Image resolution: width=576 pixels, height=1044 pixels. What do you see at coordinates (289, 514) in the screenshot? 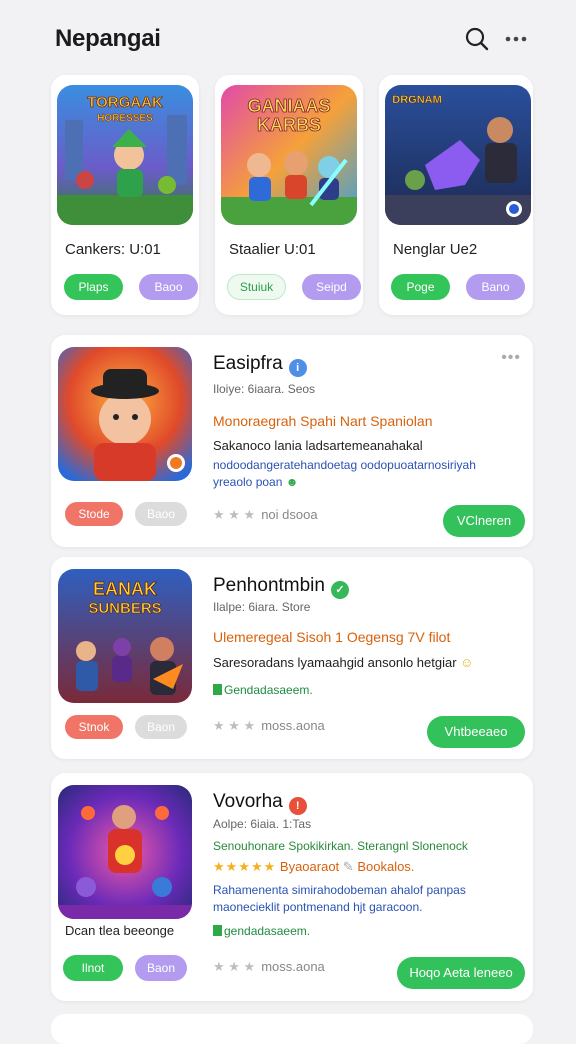
I see `rating-text: noi dsooa` at bounding box center [289, 514].